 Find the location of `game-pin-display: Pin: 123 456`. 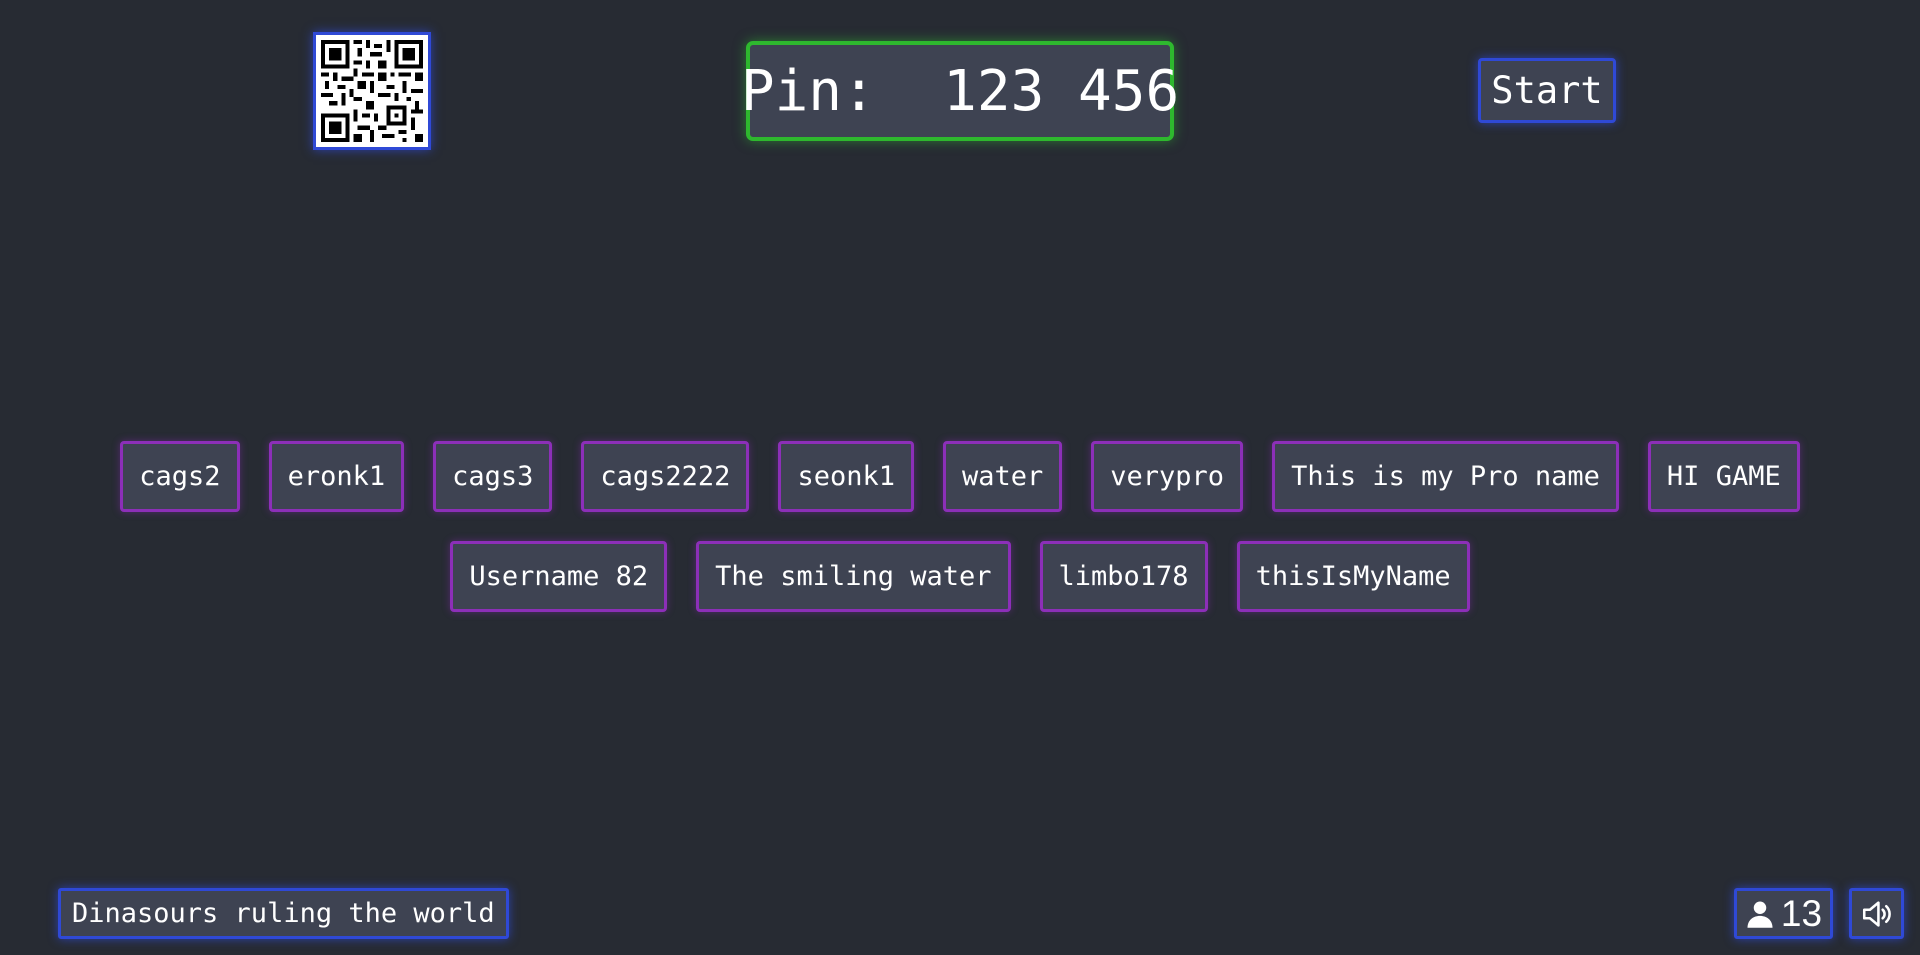

game-pin-display: Pin: 123 456 is located at coordinates (960, 91).